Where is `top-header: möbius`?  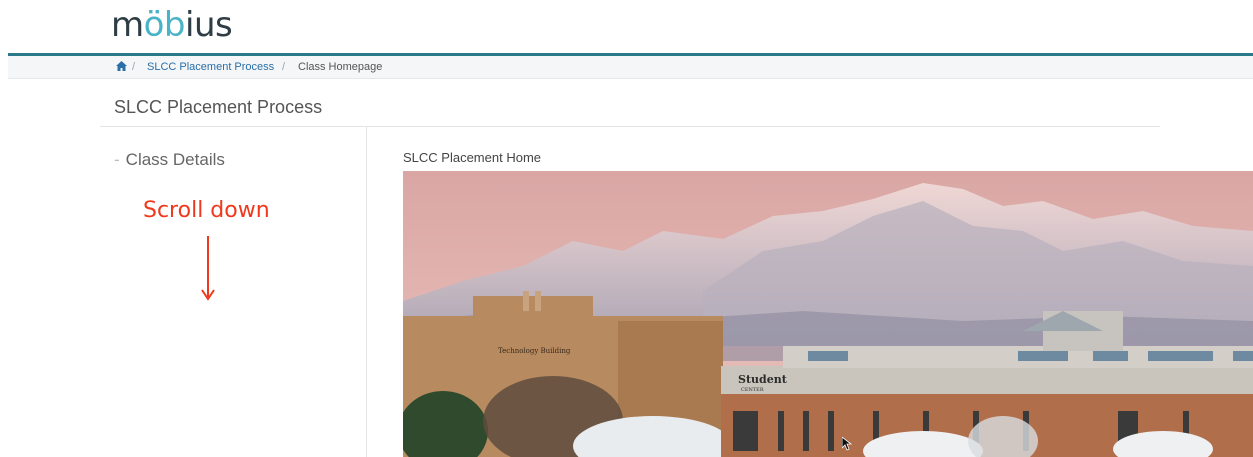
top-header: möbius is located at coordinates (626, 27).